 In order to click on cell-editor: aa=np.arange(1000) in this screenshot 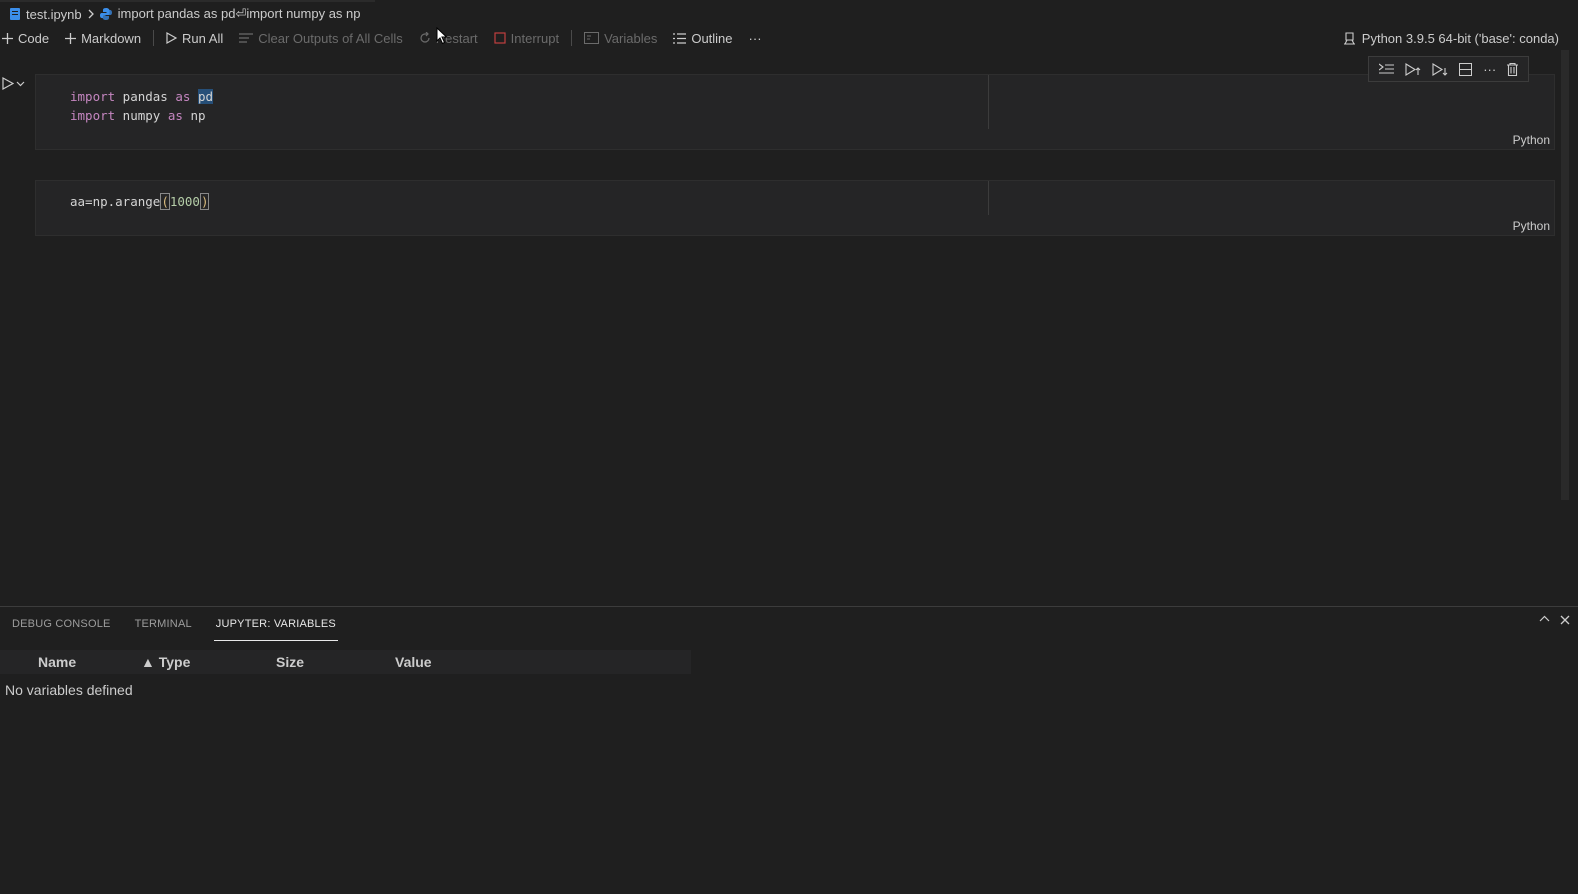, I will do `click(140, 201)`.